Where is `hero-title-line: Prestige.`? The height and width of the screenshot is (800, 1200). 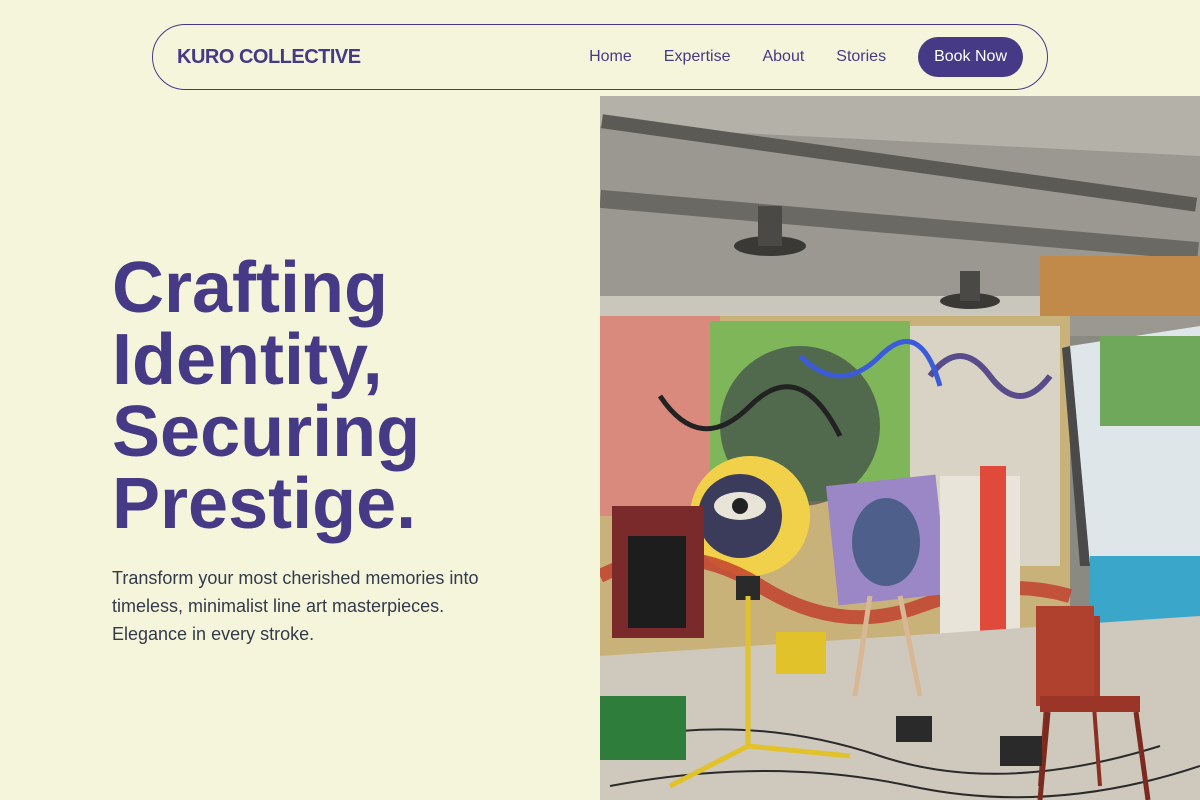
hero-title-line: Prestige. is located at coordinates (264, 504).